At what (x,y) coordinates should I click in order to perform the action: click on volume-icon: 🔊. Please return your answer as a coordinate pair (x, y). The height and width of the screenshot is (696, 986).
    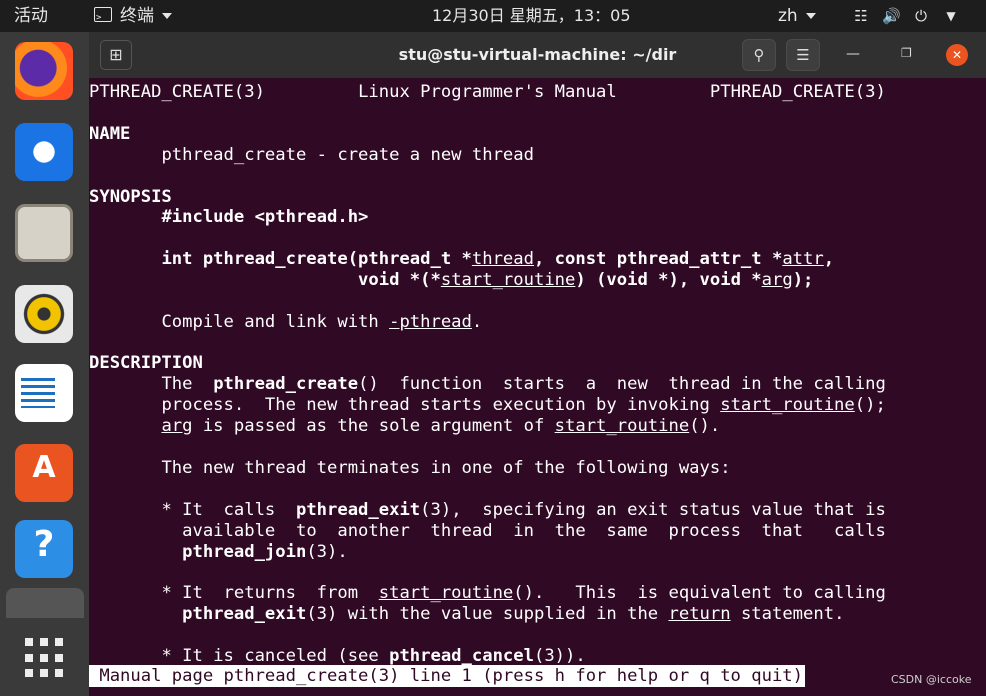
    Looking at the image, I should click on (891, 16).